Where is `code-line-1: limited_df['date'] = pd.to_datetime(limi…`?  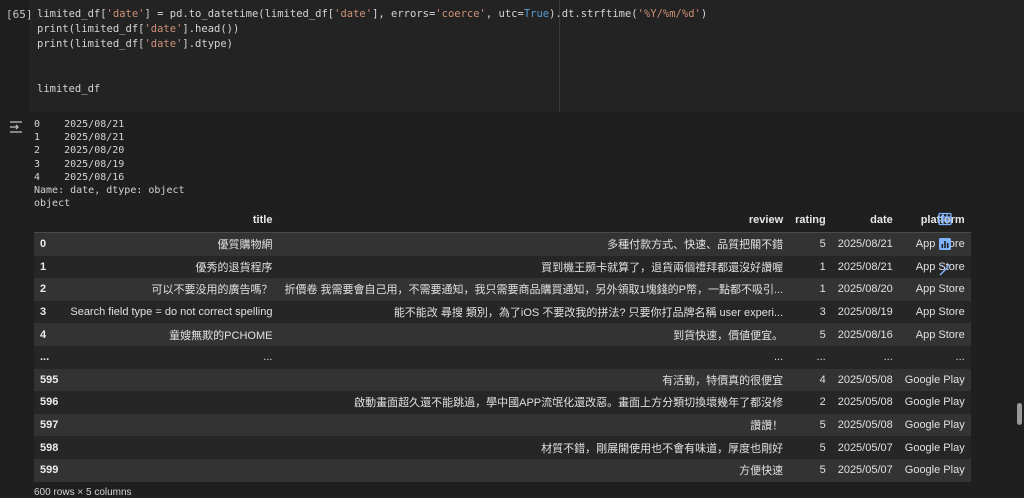 code-line-1: limited_df['date'] = pd.to_datetime(limi… is located at coordinates (372, 14).